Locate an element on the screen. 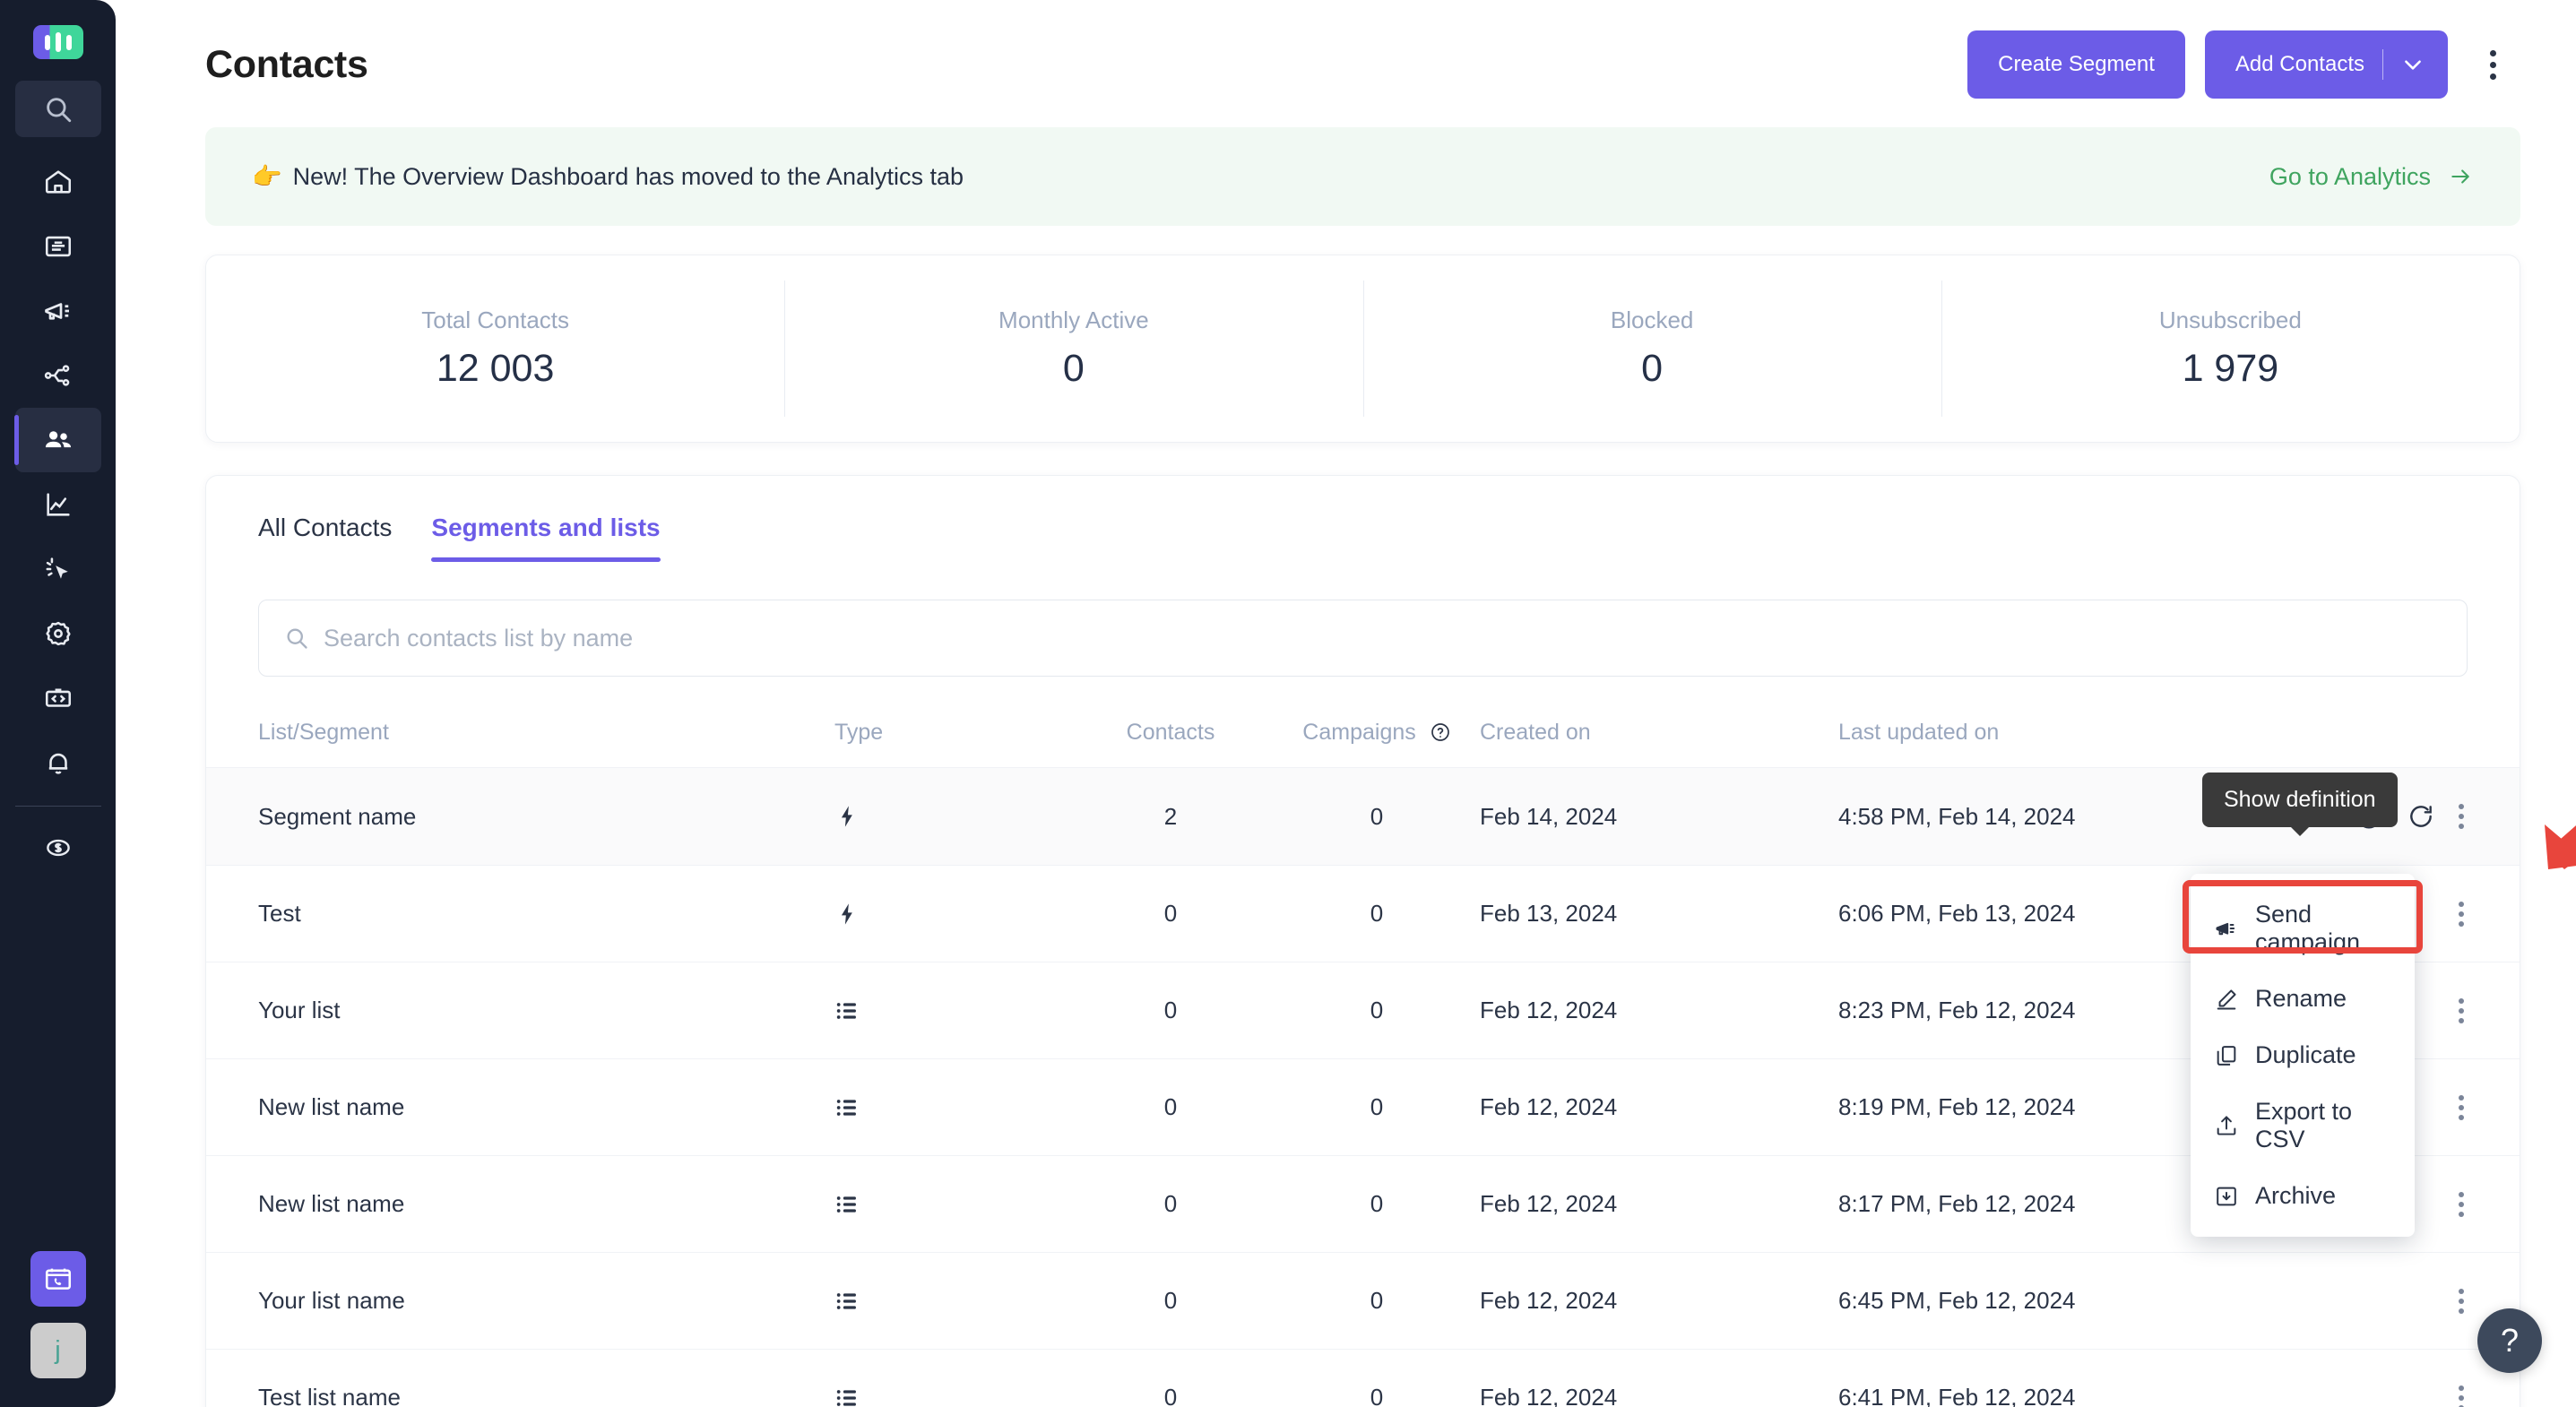  question-circle-icon is located at coordinates (1440, 732).